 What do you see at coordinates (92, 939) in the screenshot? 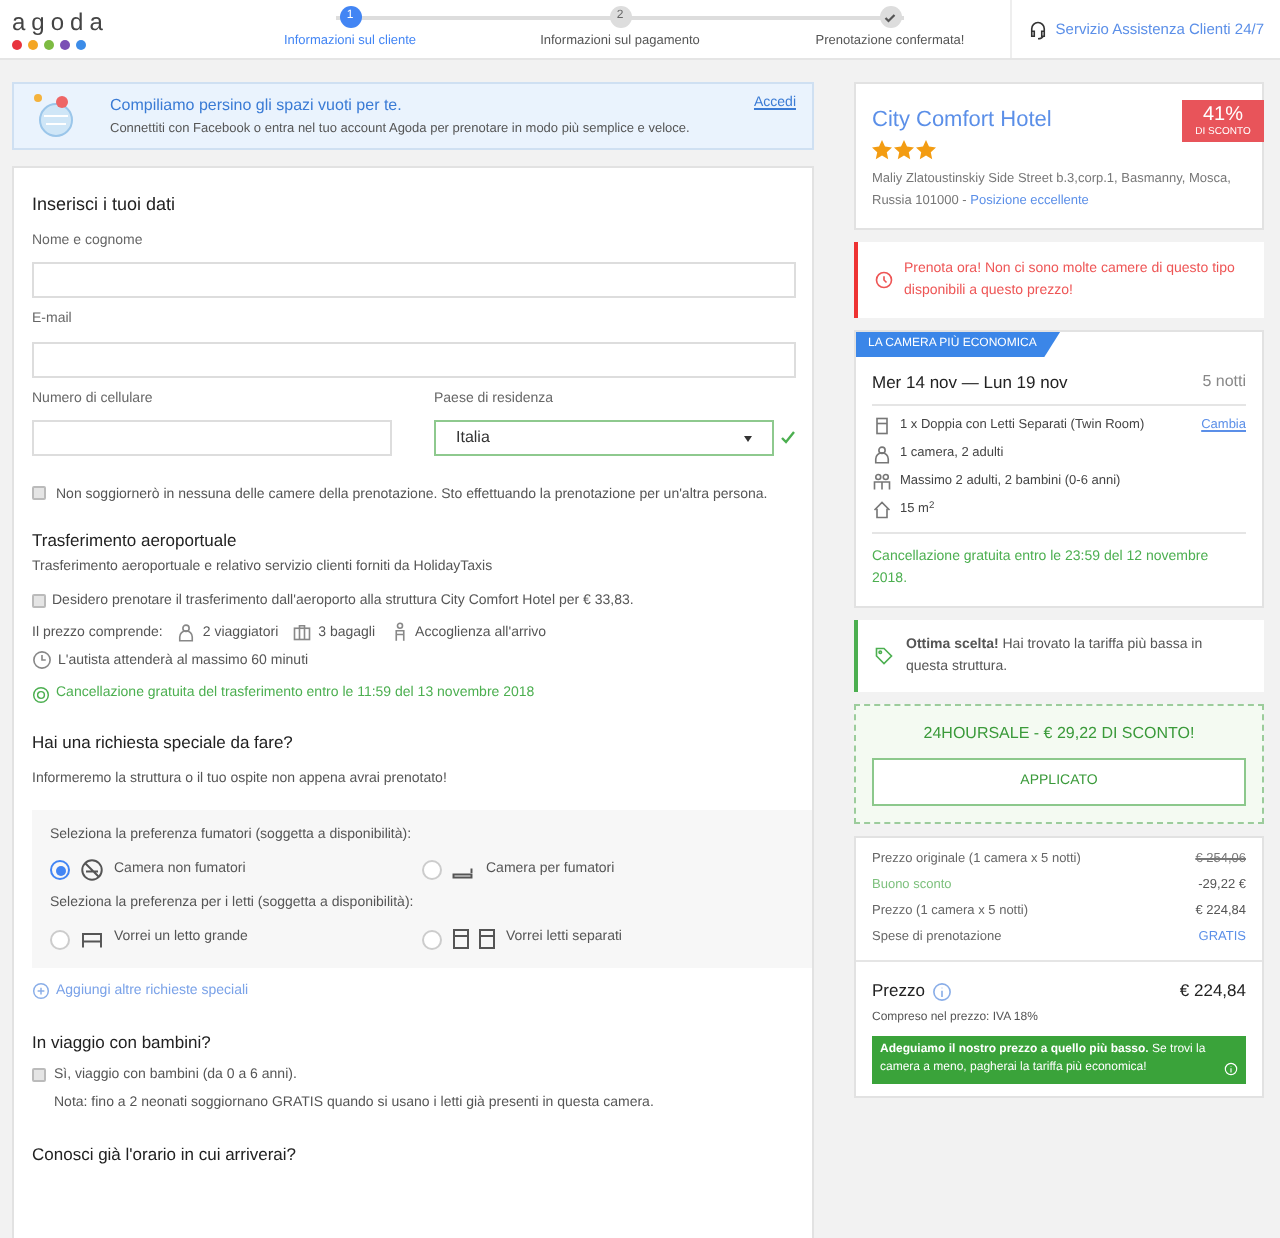
I see `double-bed-icon` at bounding box center [92, 939].